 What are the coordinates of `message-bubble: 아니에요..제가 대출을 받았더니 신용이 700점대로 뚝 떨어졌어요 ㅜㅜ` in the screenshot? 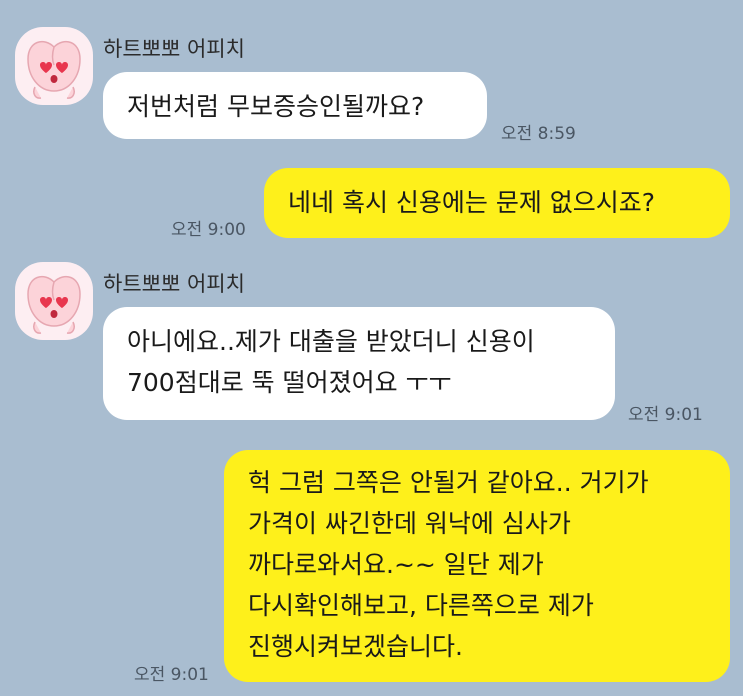 It's located at (359, 363).